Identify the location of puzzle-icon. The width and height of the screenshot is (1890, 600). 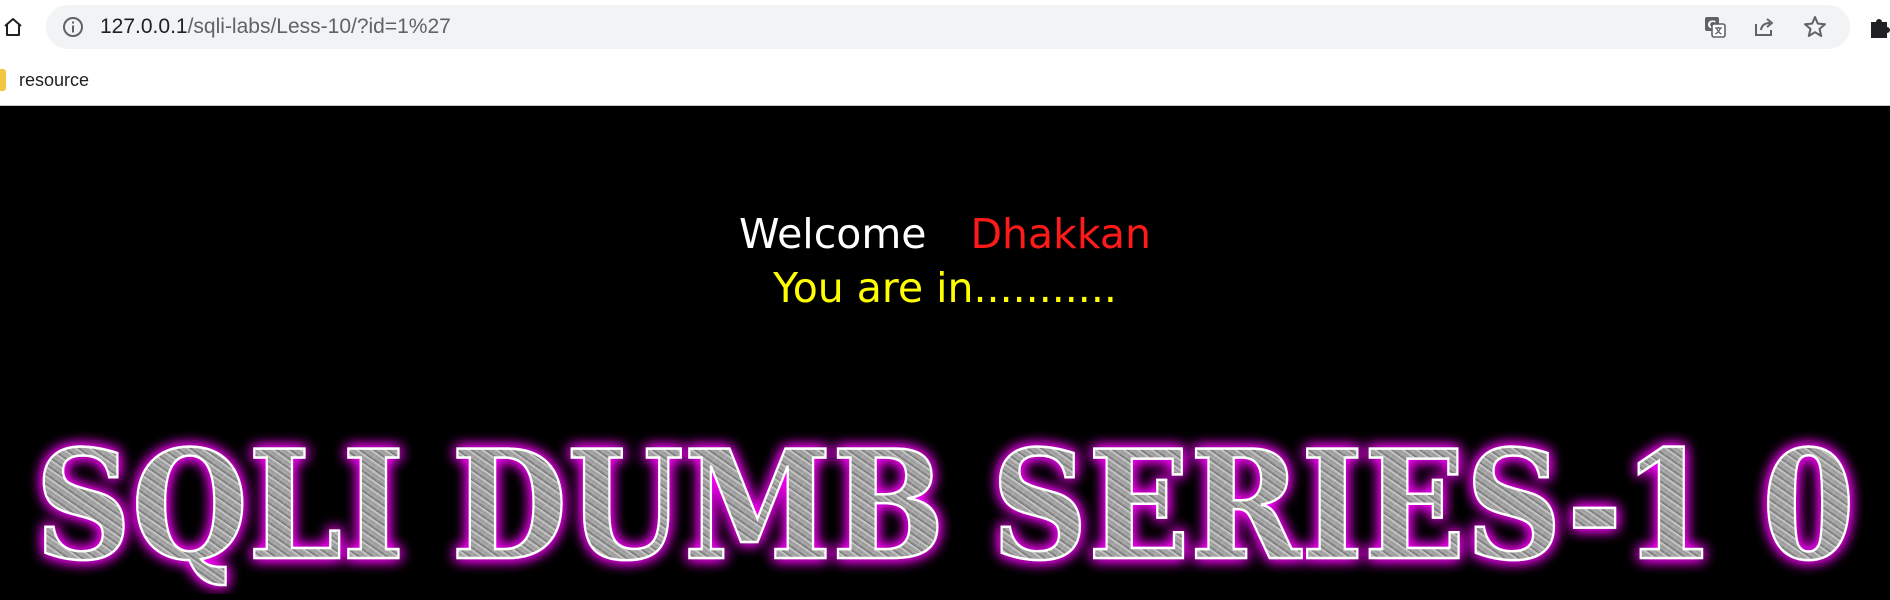
(1879, 27).